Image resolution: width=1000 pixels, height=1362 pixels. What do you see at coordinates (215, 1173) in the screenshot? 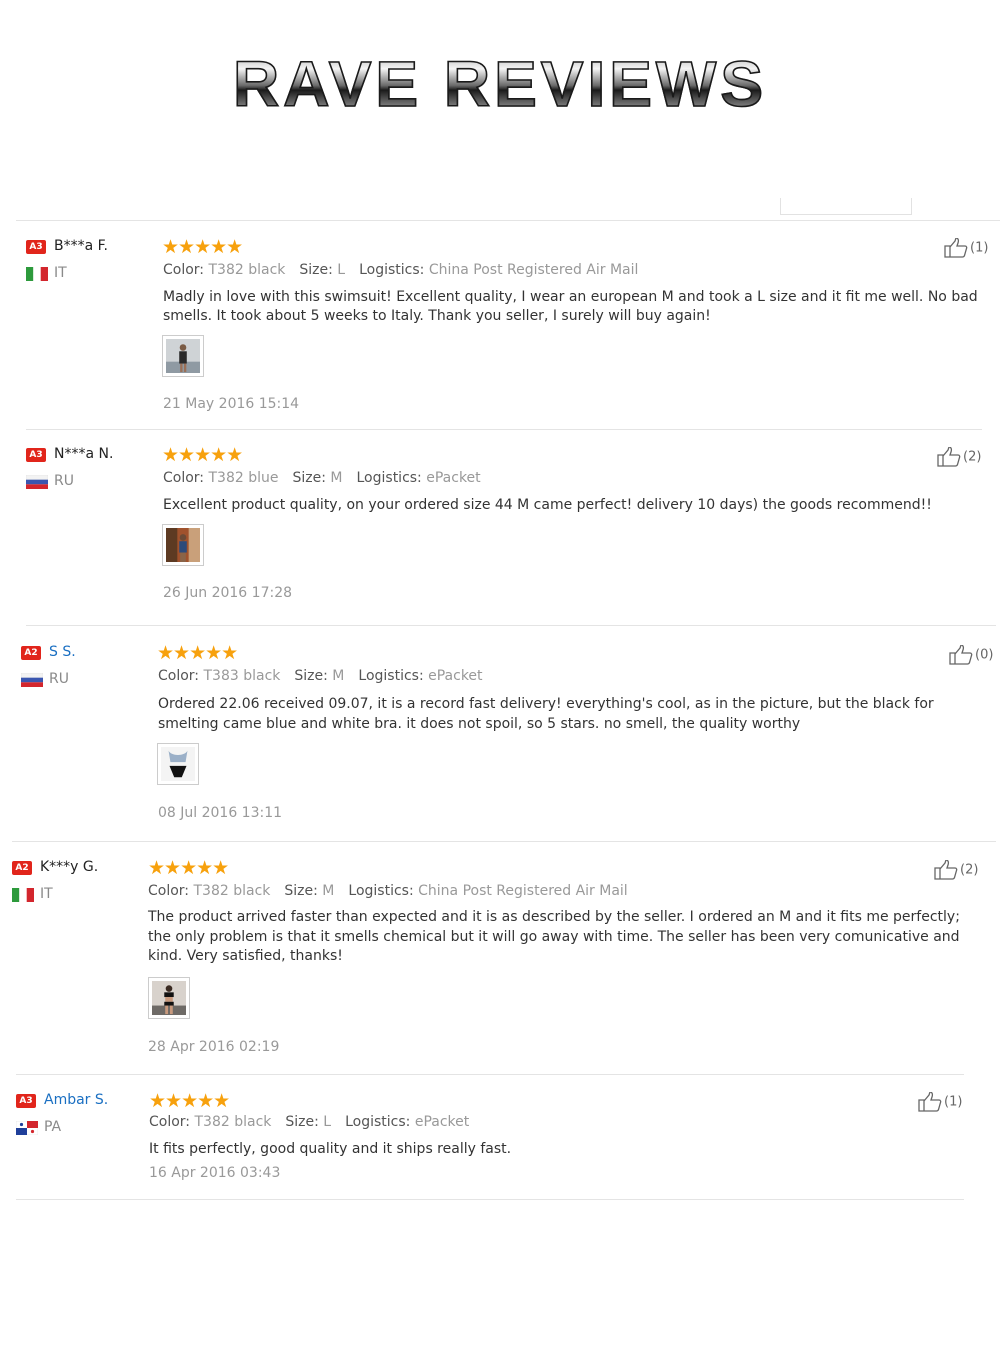
I see `review-date: 16 Apr 2016 03:43` at bounding box center [215, 1173].